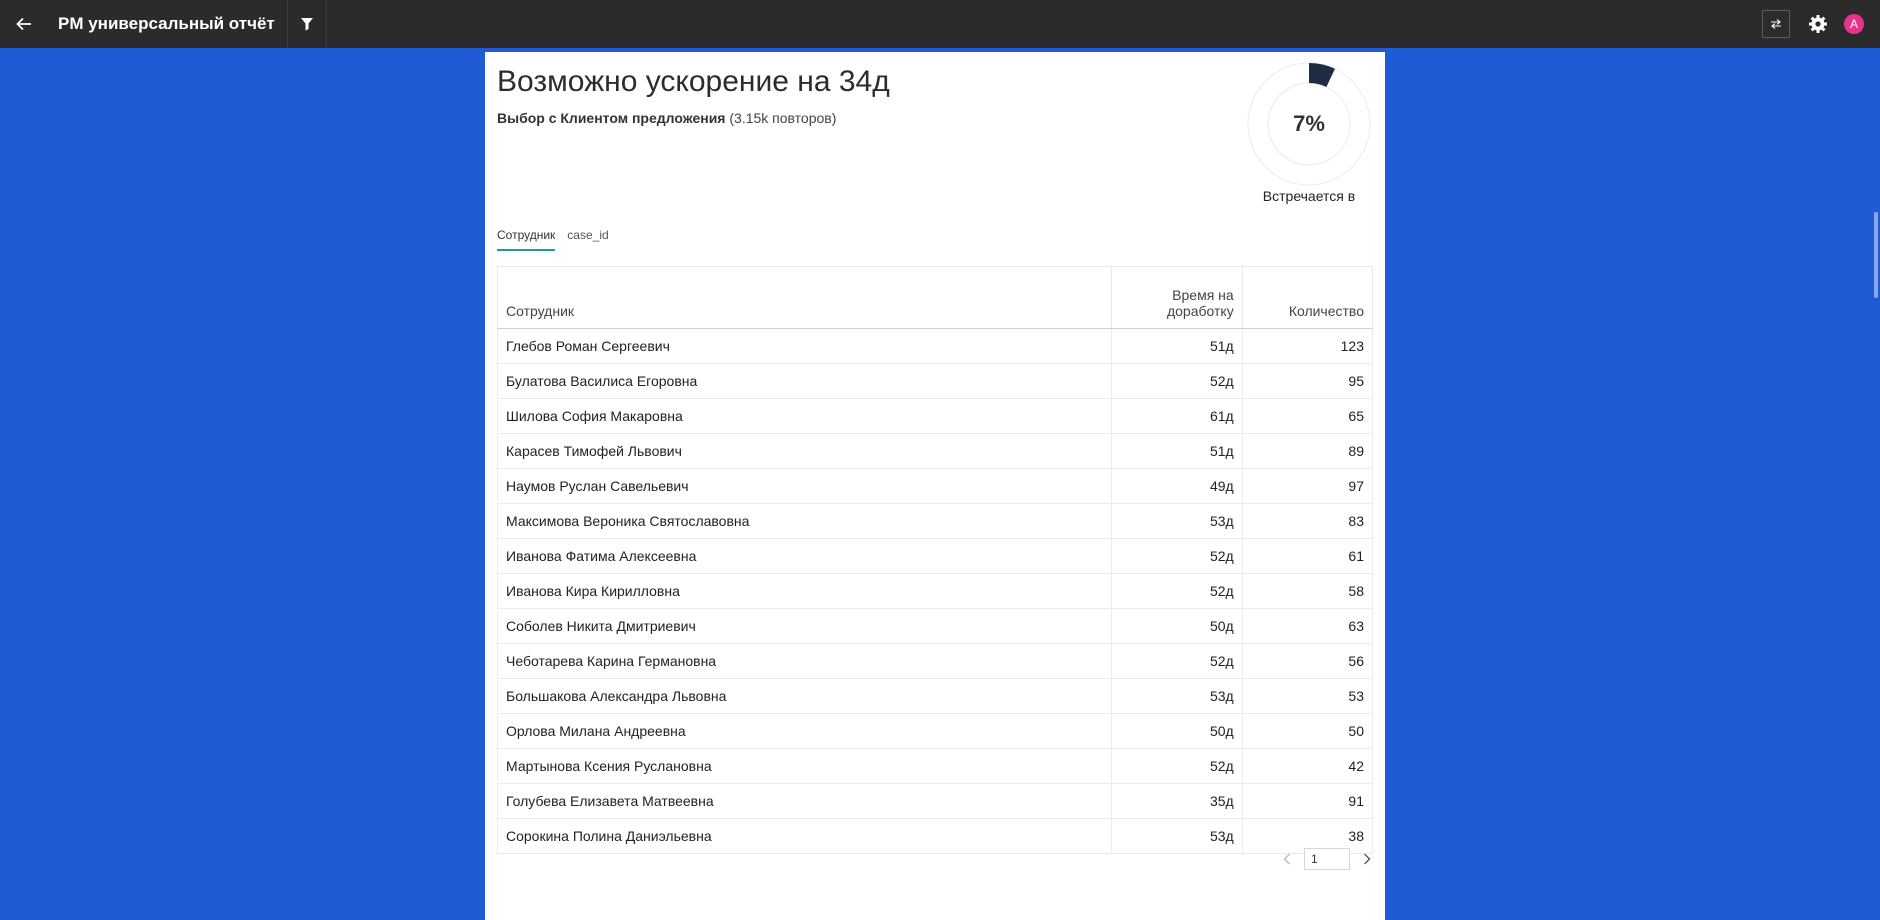 The image size is (1880, 920). I want to click on employee-name-cell: Голубева Елизавета Матвеевна, so click(804, 801).